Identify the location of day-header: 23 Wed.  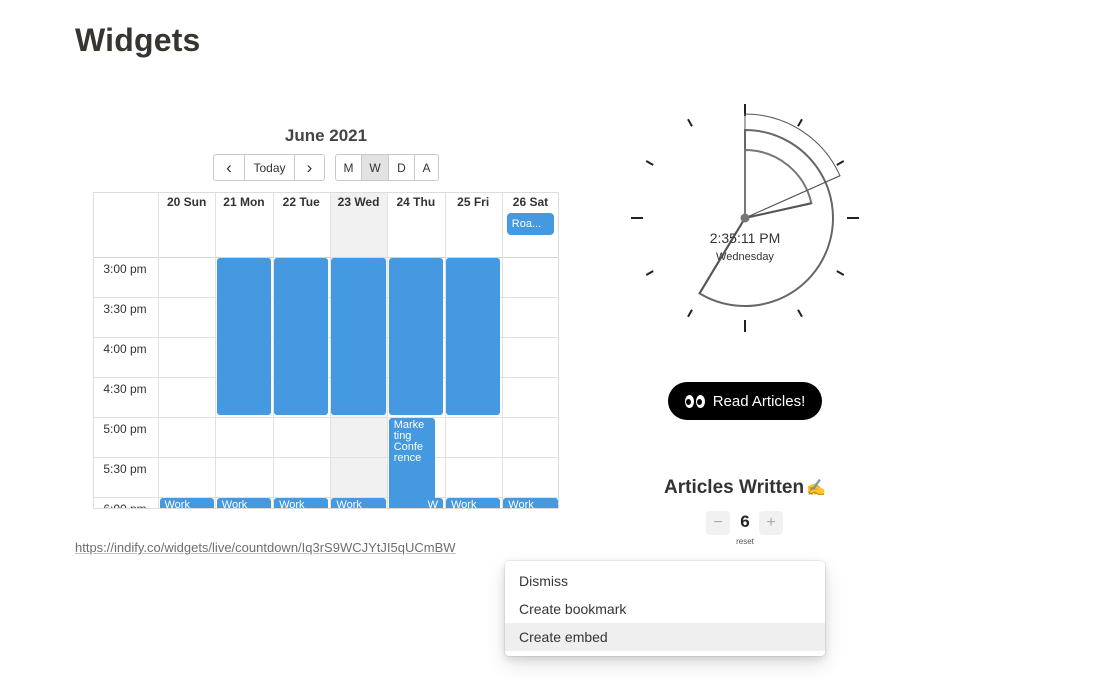
(358, 202).